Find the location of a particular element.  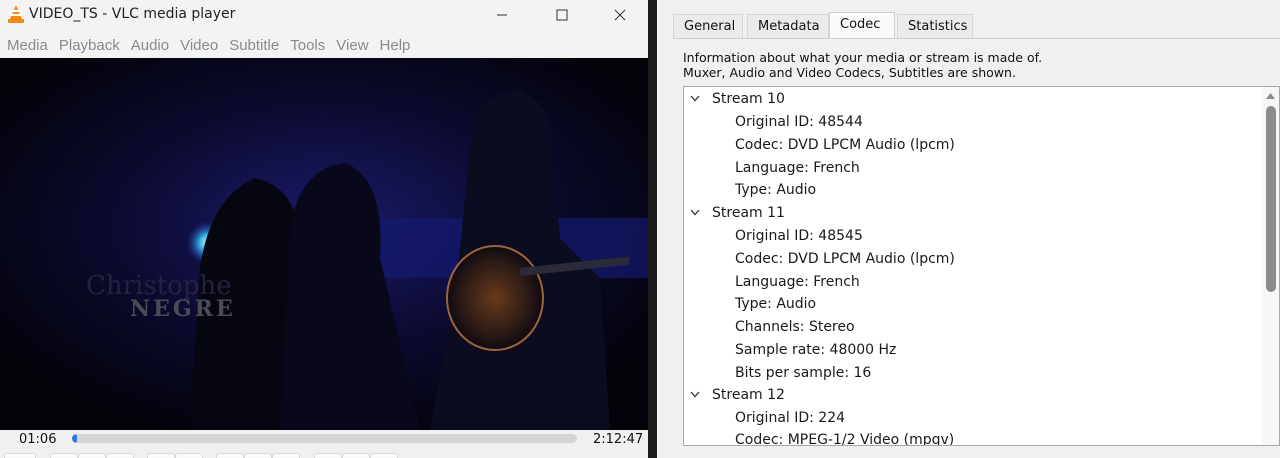

title-bar: VIDEO_TS - VLC media player is located at coordinates (324, 15).